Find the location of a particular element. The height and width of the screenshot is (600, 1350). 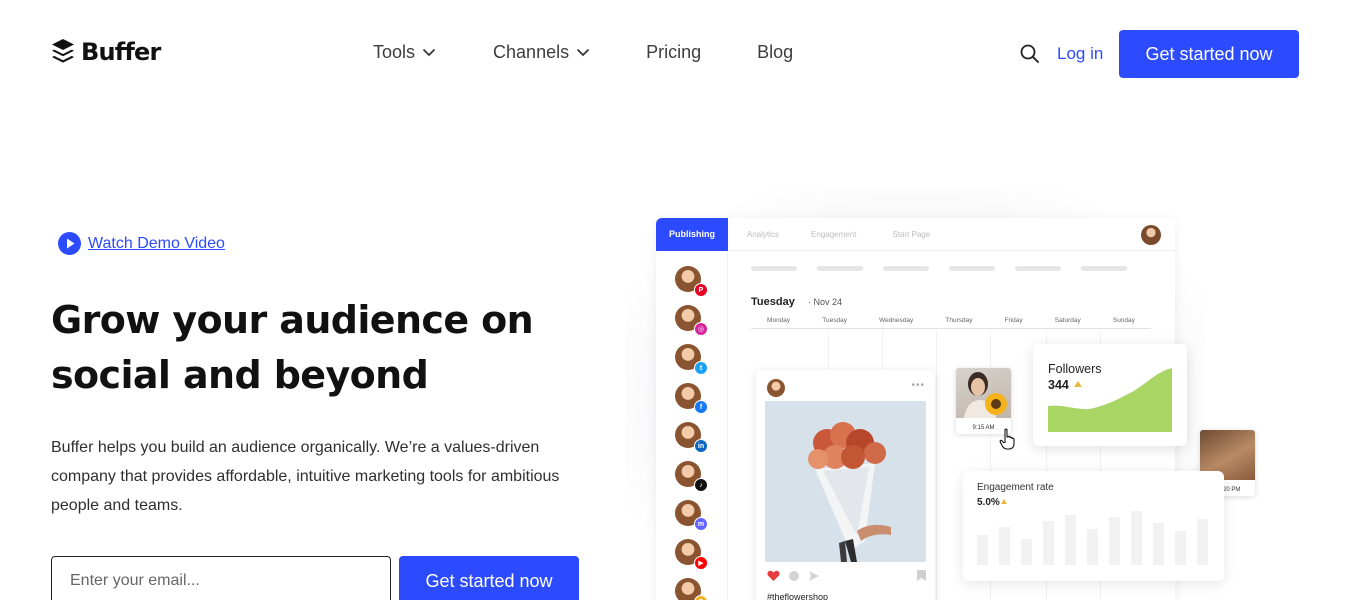

day-date-value: Nov 24 is located at coordinates (828, 302).